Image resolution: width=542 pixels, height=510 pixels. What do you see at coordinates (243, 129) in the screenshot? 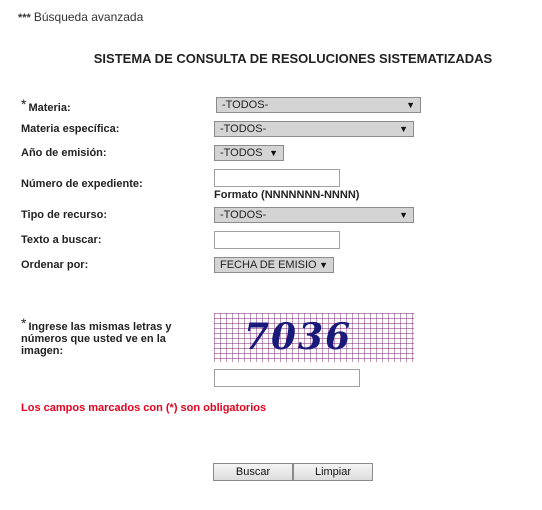
I see `materia-especifica-select-value: -TODOS-` at bounding box center [243, 129].